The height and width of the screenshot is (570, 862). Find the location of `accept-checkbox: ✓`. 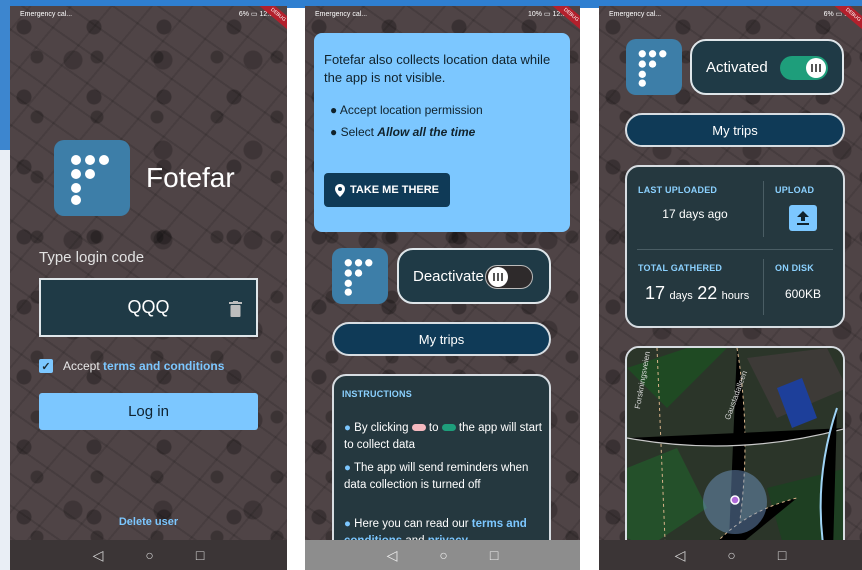

accept-checkbox: ✓ is located at coordinates (46, 366).